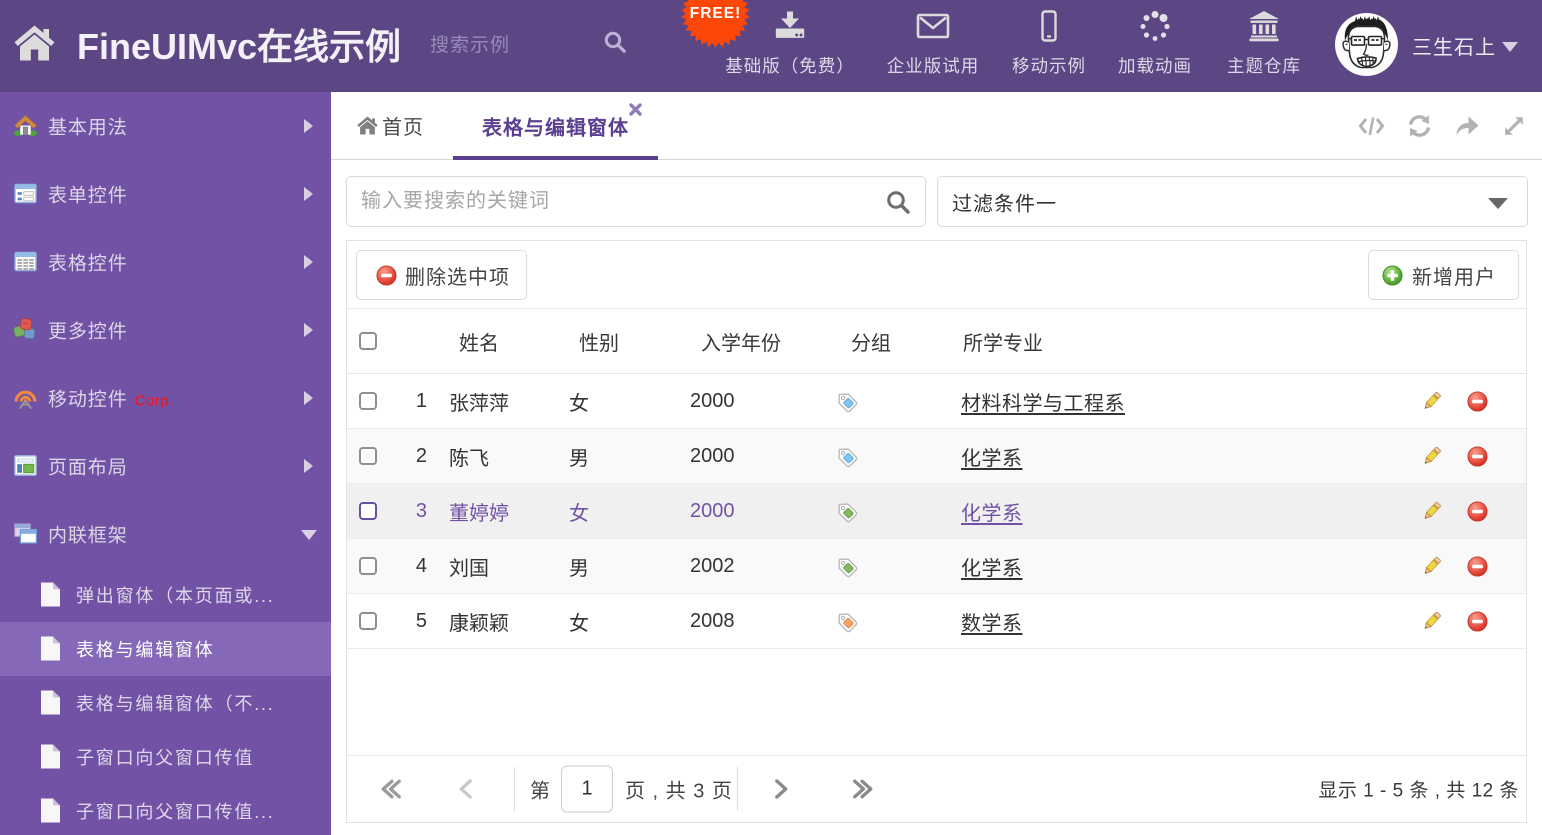 The width and height of the screenshot is (1542, 835). I want to click on sidebar-item-grid-controls: 表格控件, so click(165, 262).